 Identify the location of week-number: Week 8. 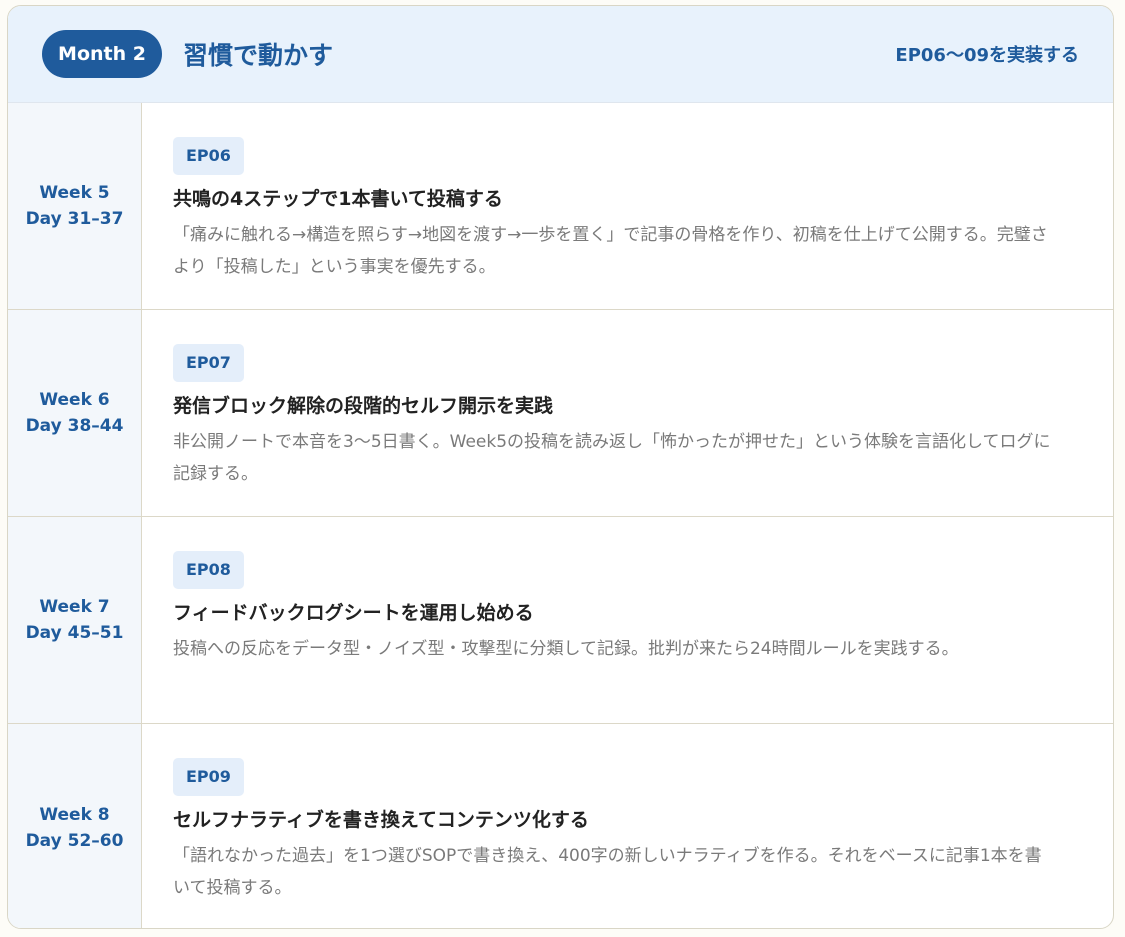
(74, 815).